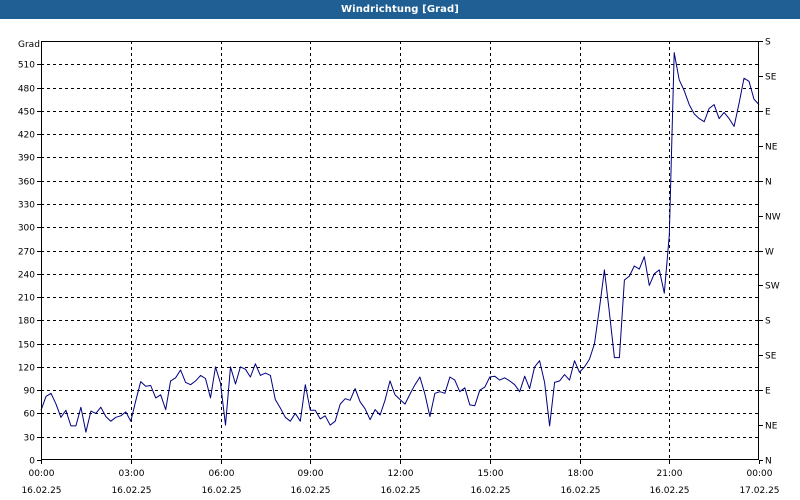 The height and width of the screenshot is (500, 800). I want to click on window-title: Windrichtung [Grad], so click(400, 9).